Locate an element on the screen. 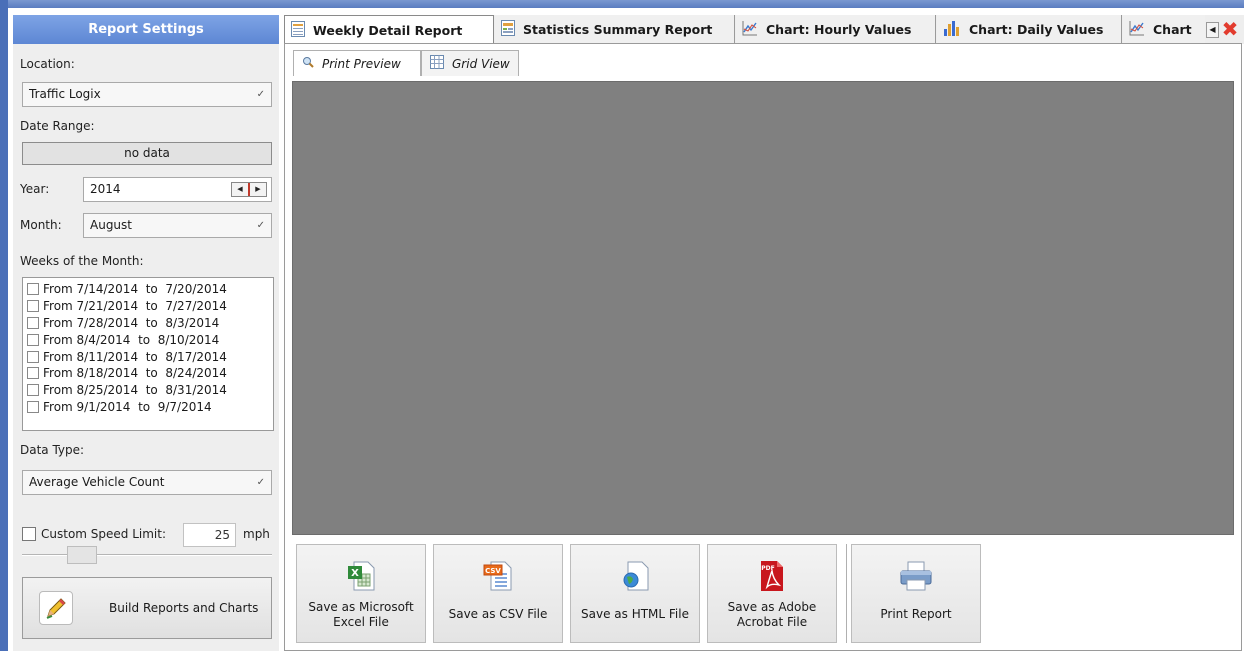 This screenshot has width=1244, height=651. subtab-grid-view: Grid View is located at coordinates (470, 63).